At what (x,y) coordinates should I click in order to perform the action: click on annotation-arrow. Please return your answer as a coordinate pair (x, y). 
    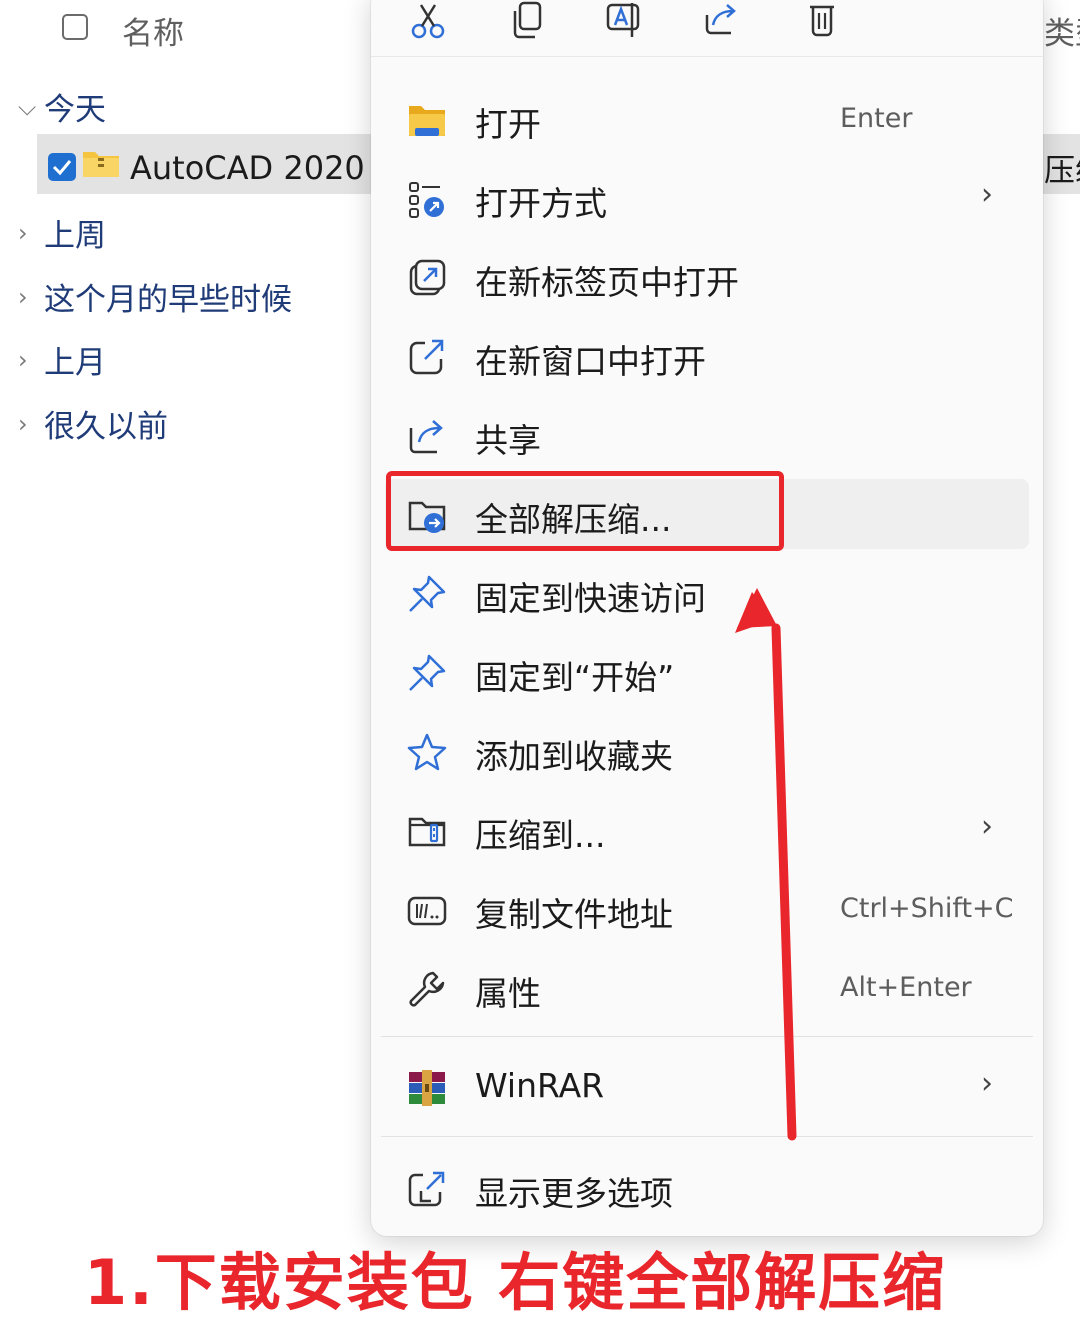
    Looking at the image, I should click on (766, 864).